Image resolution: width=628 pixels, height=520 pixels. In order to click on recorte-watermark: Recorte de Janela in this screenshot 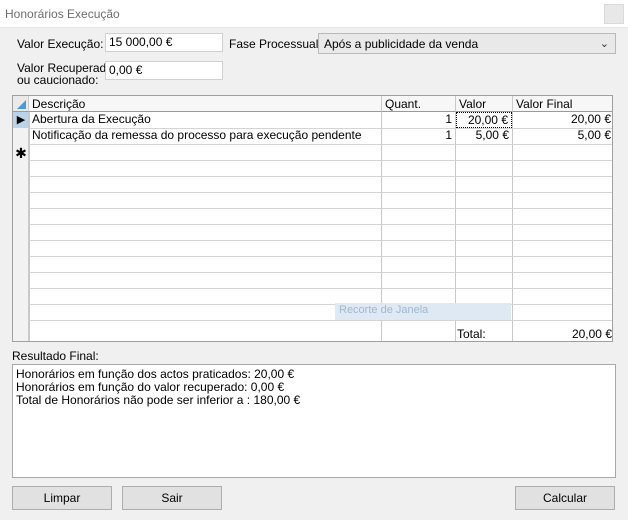, I will do `click(423, 311)`.